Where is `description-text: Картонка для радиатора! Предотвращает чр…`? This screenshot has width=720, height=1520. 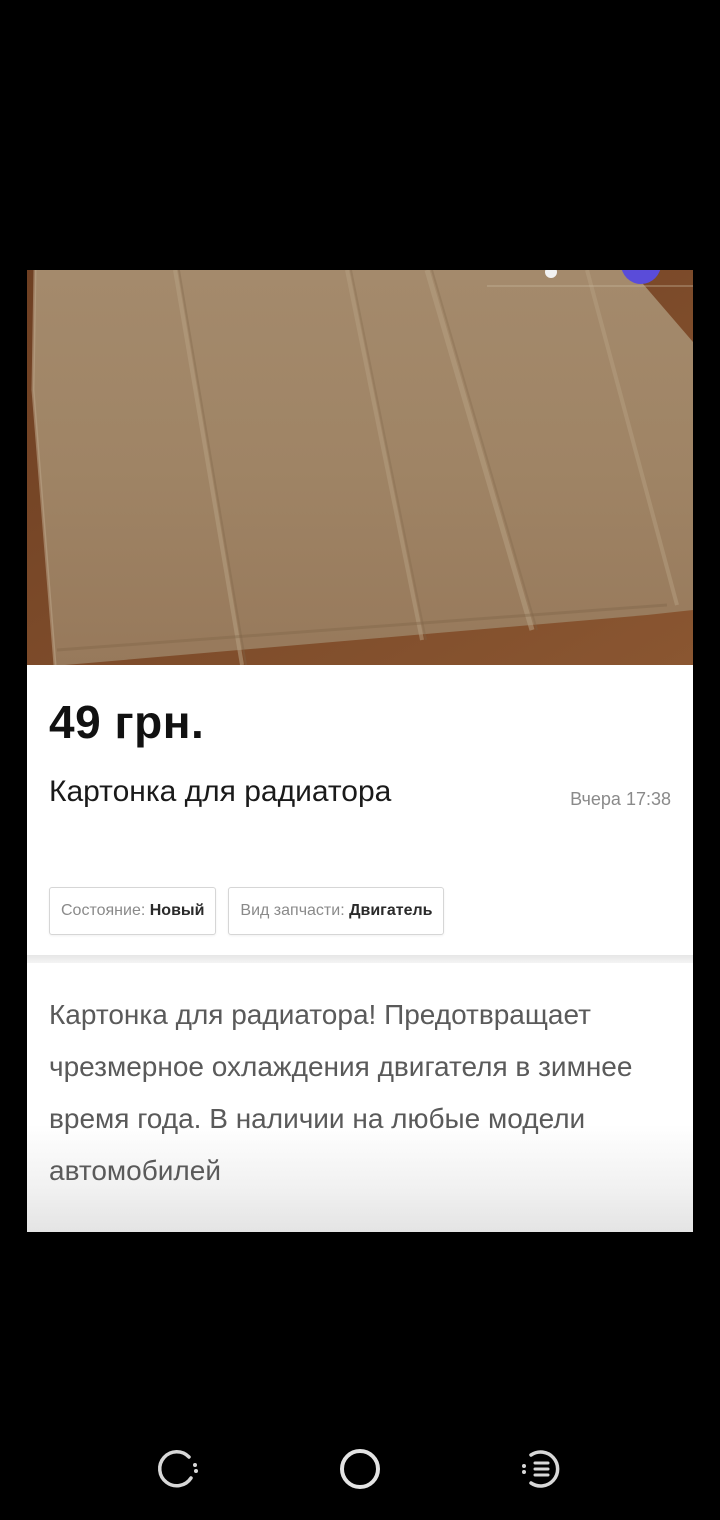 description-text: Картонка для радиатора! Предотвращает чр… is located at coordinates (341, 1092).